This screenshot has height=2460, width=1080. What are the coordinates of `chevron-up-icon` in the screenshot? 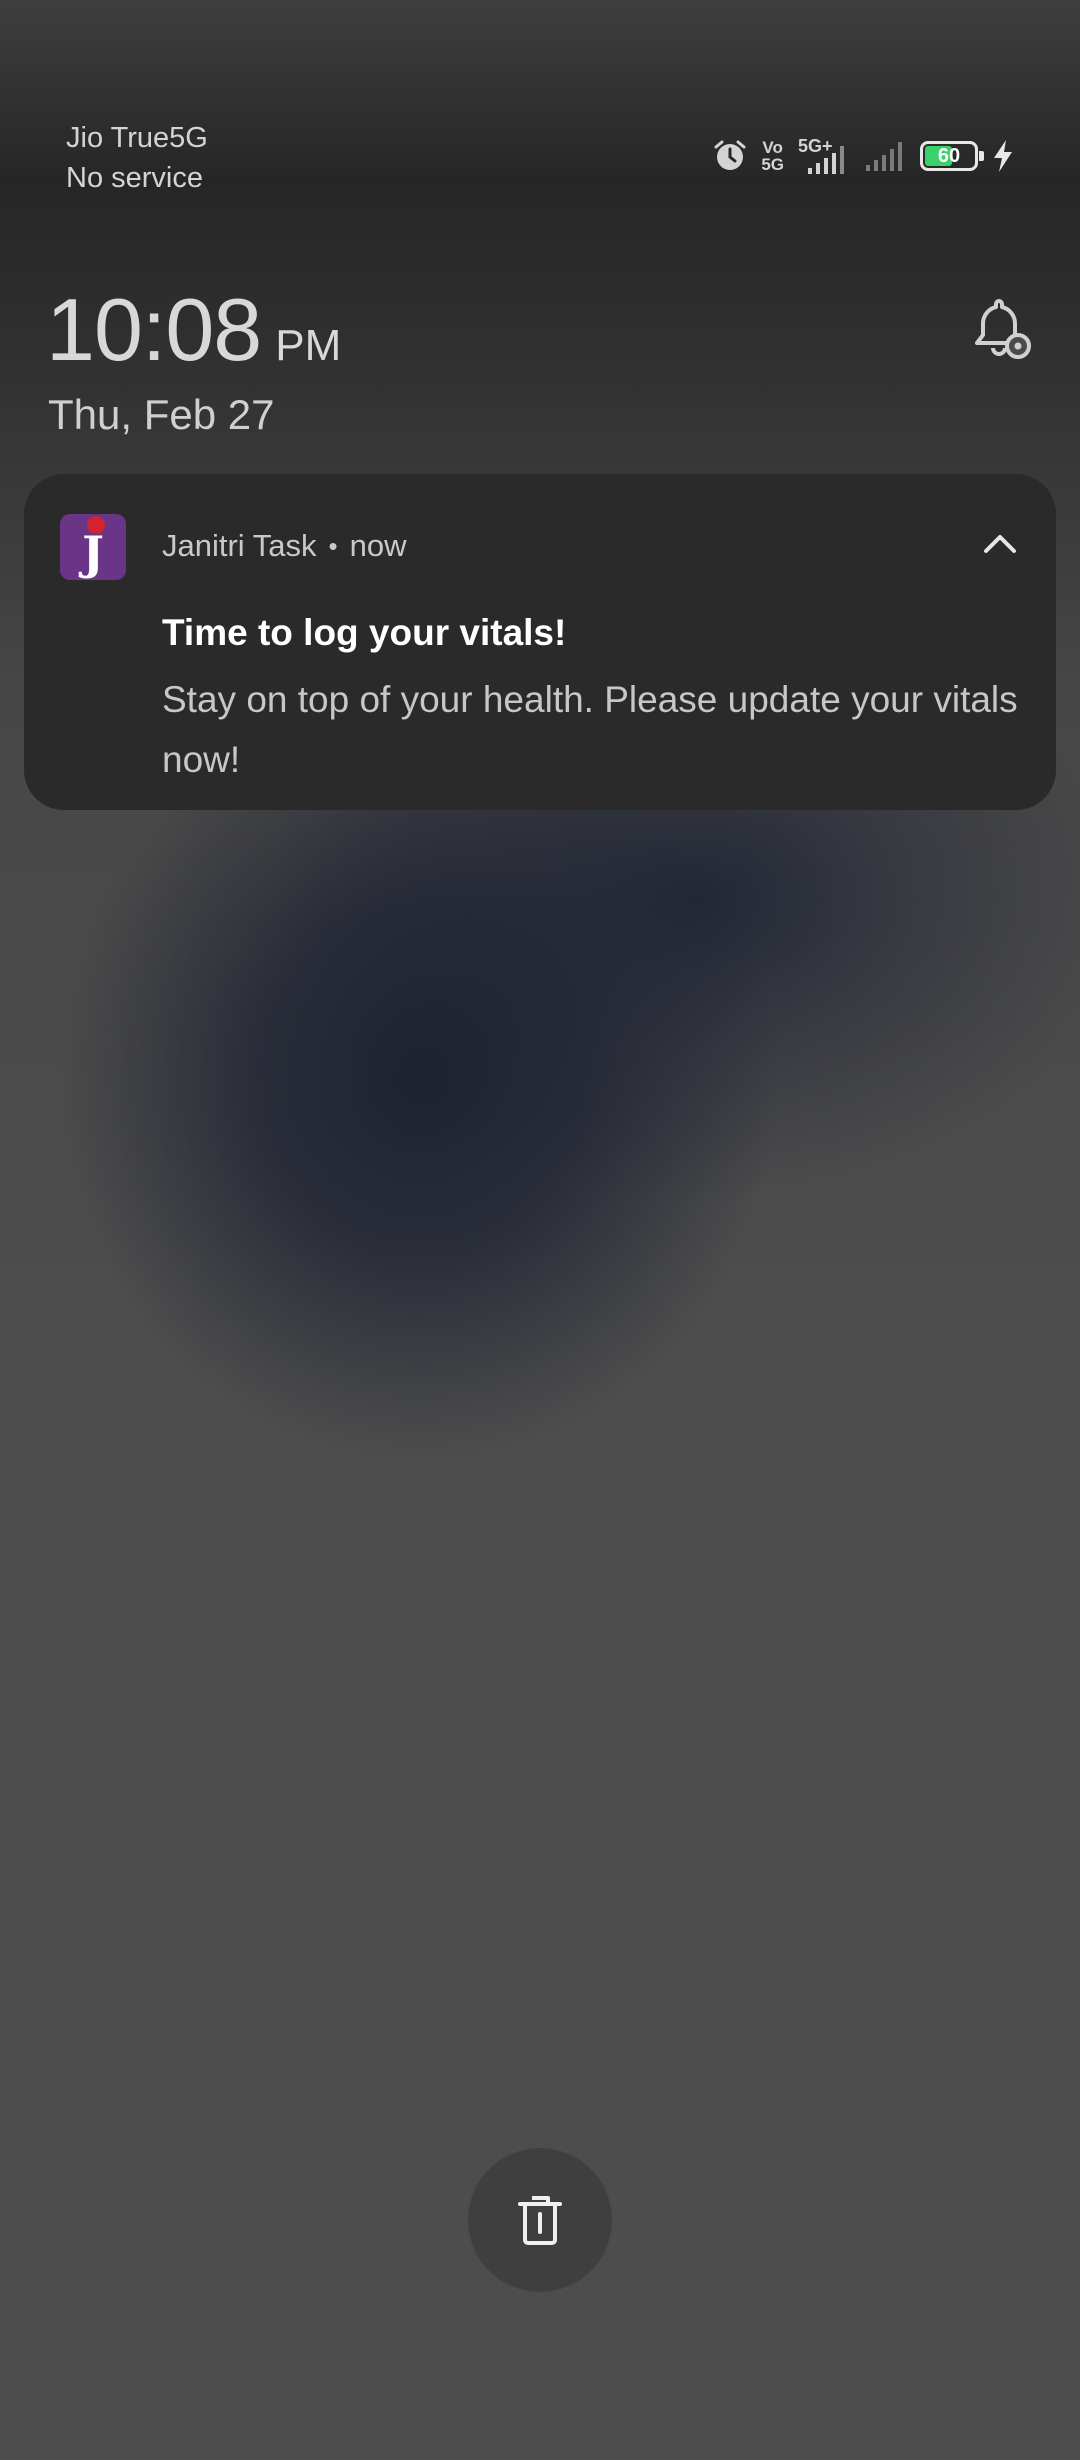 It's located at (1000, 544).